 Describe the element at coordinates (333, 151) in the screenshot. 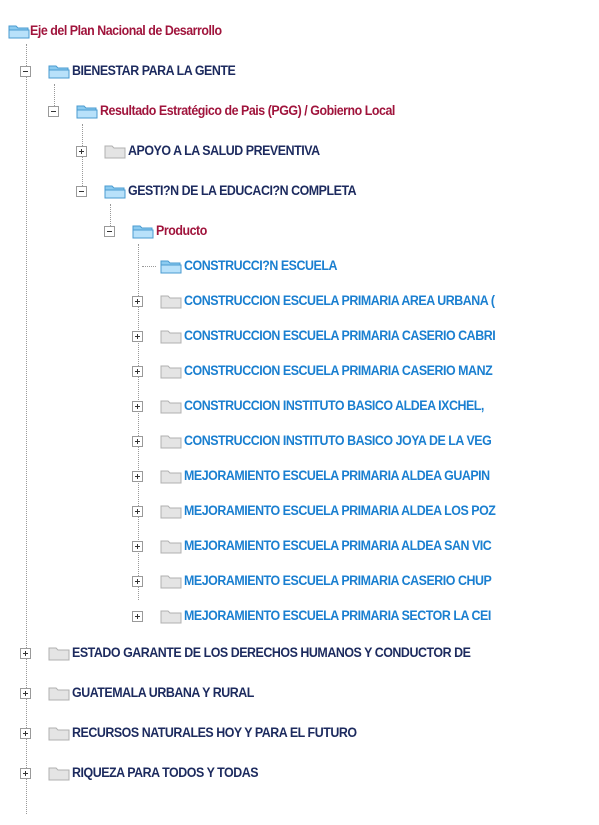

I see `tree-node-apoyo-salud: APOYO A LA SALUD PREVENTIVA` at that location.